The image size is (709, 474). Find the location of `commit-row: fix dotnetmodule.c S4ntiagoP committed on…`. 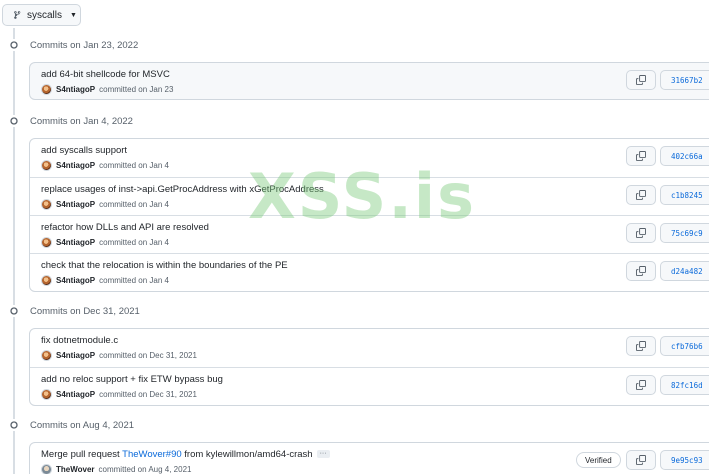

commit-row: fix dotnetmodule.c S4ntiagoP committed on… is located at coordinates (369, 348).